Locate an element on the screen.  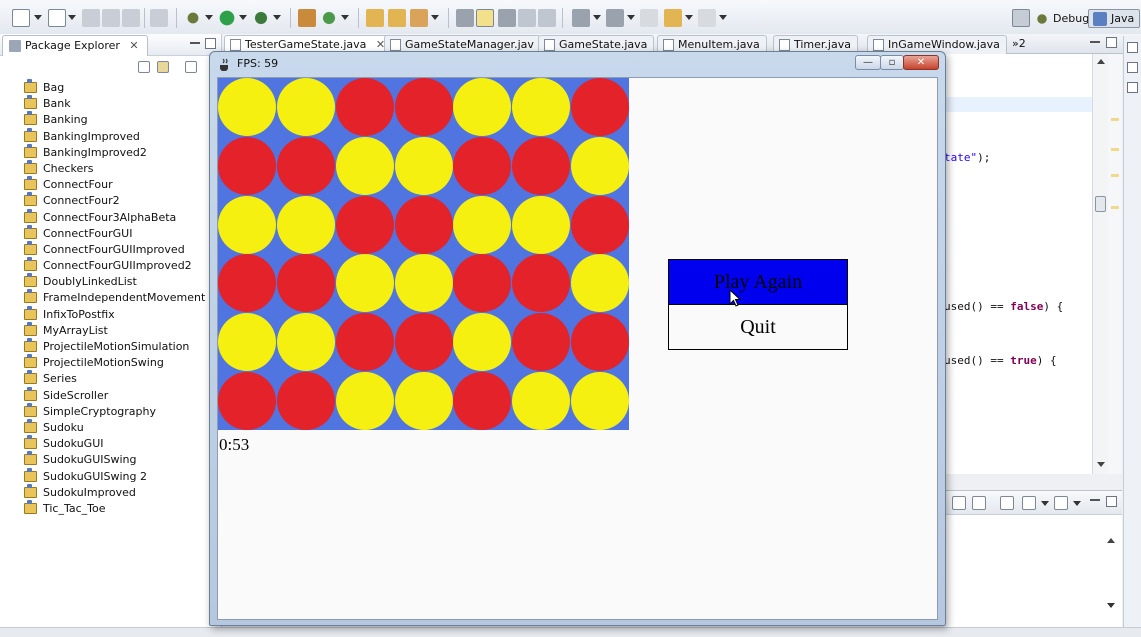
console-vertical-scrollbar is located at coordinates (1111, 573).